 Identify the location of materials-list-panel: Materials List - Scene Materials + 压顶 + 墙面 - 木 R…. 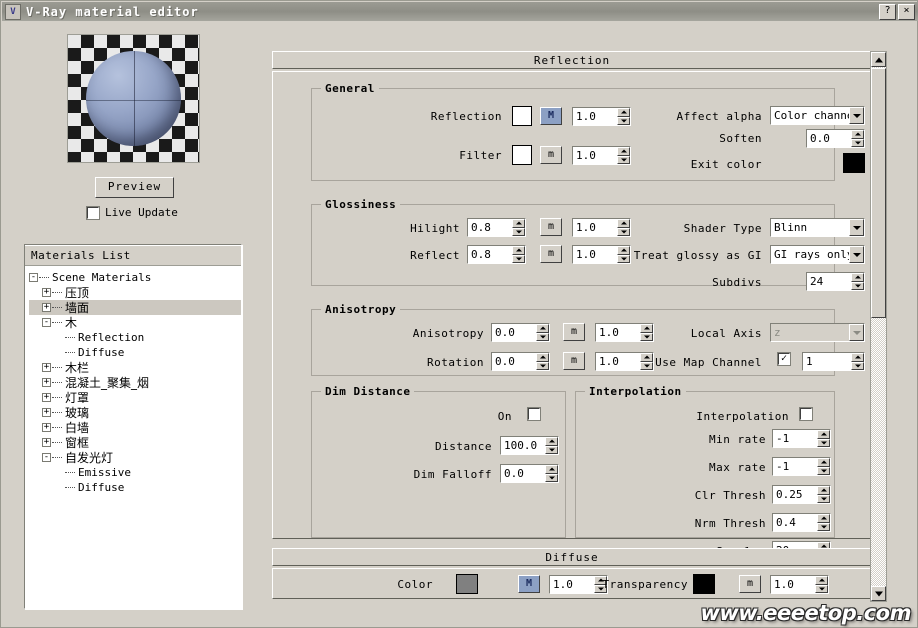
(133, 426).